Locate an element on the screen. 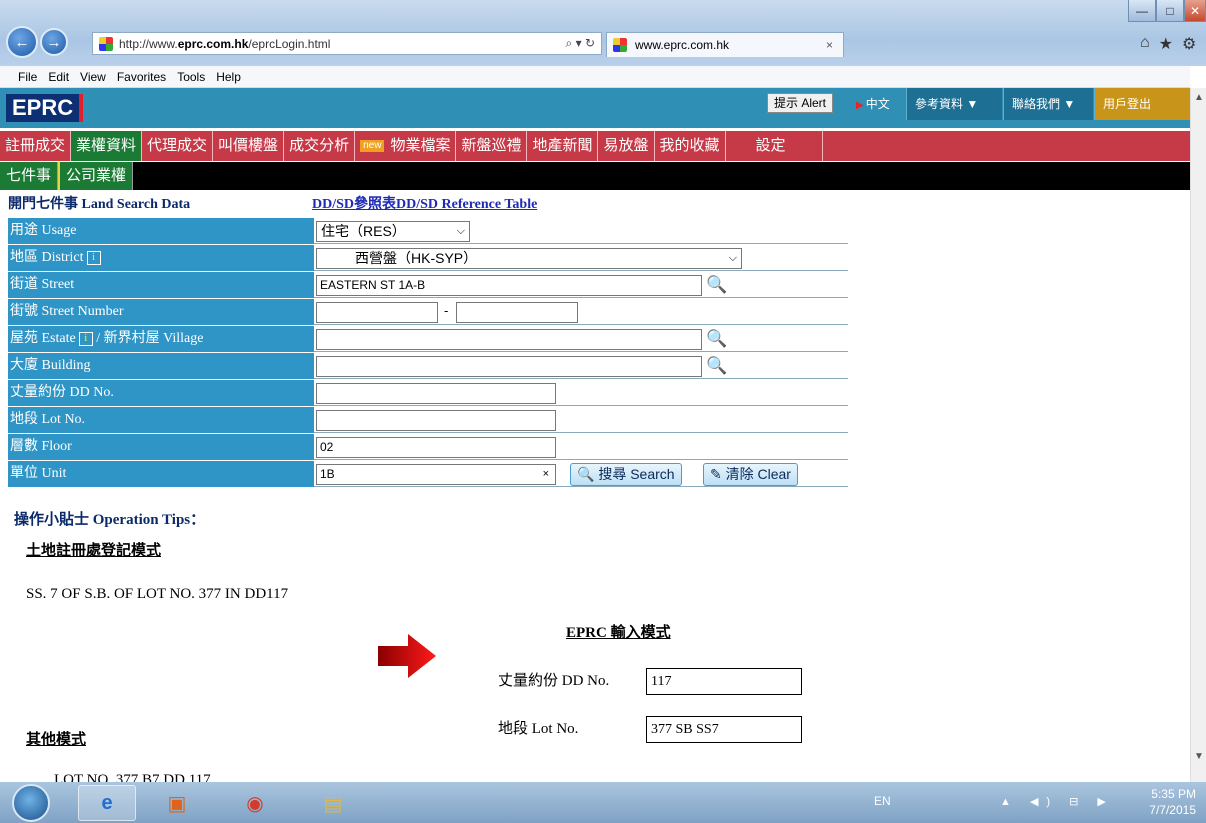  system-tray-icons: ▲ ◀) ⊟ ▶ is located at coordinates (1057, 801).